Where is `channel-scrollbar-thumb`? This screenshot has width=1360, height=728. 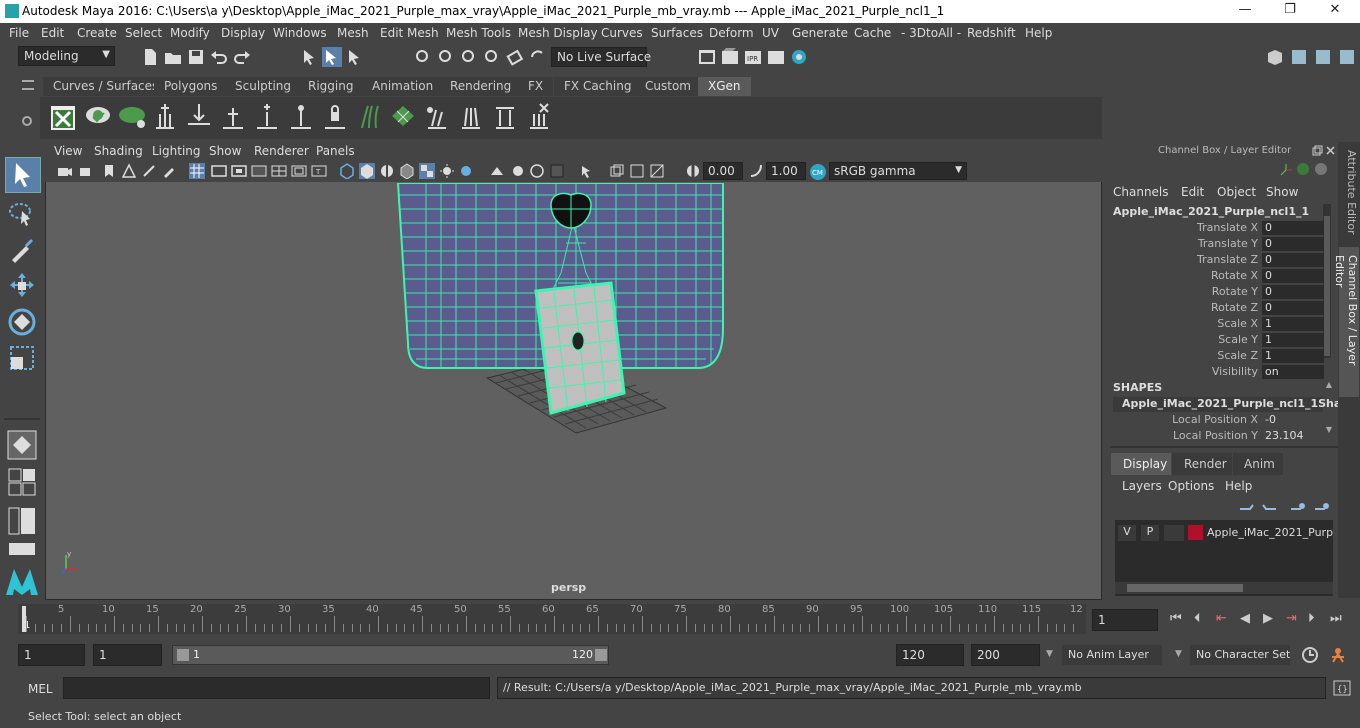 channel-scrollbar-thumb is located at coordinates (1327, 286).